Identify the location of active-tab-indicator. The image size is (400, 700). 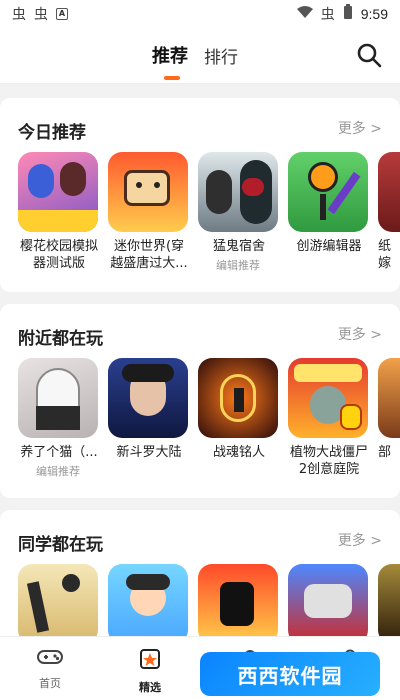
(172, 78).